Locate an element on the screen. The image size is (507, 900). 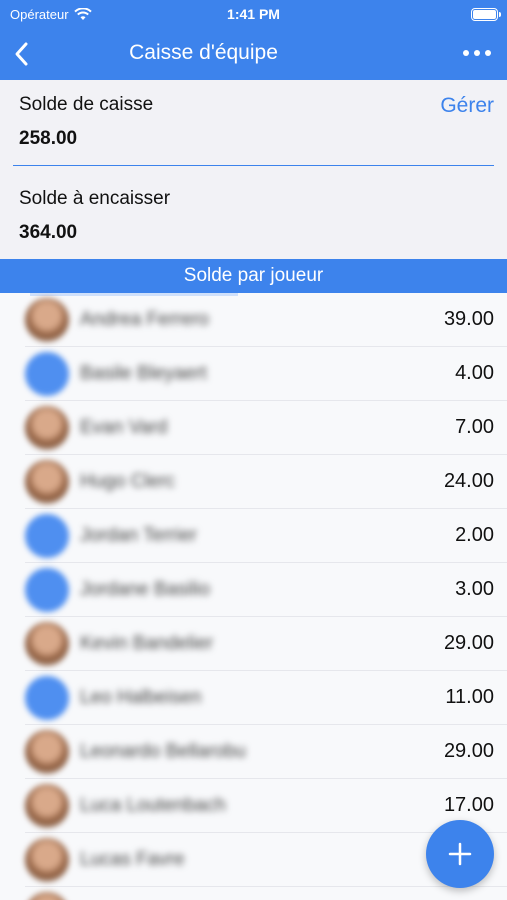
status-bar: Opérateur 1:41 PM is located at coordinates (253, 15).